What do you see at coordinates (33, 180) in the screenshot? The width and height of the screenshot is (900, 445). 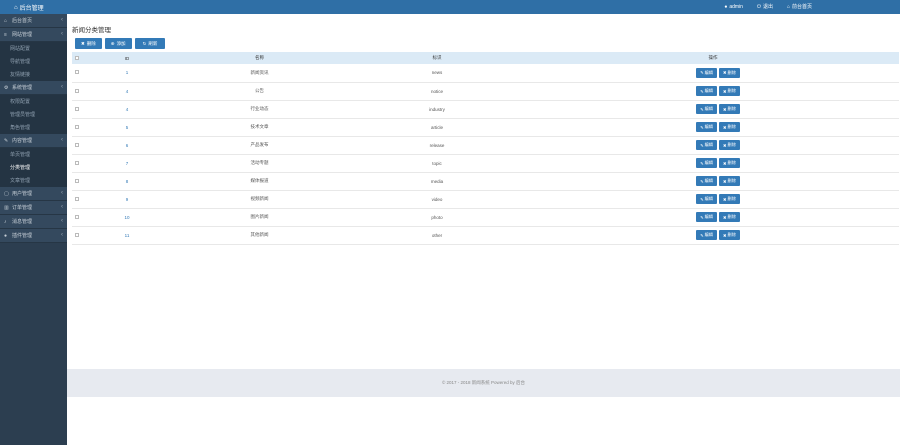 I see `sidebar-item: 文章管理` at bounding box center [33, 180].